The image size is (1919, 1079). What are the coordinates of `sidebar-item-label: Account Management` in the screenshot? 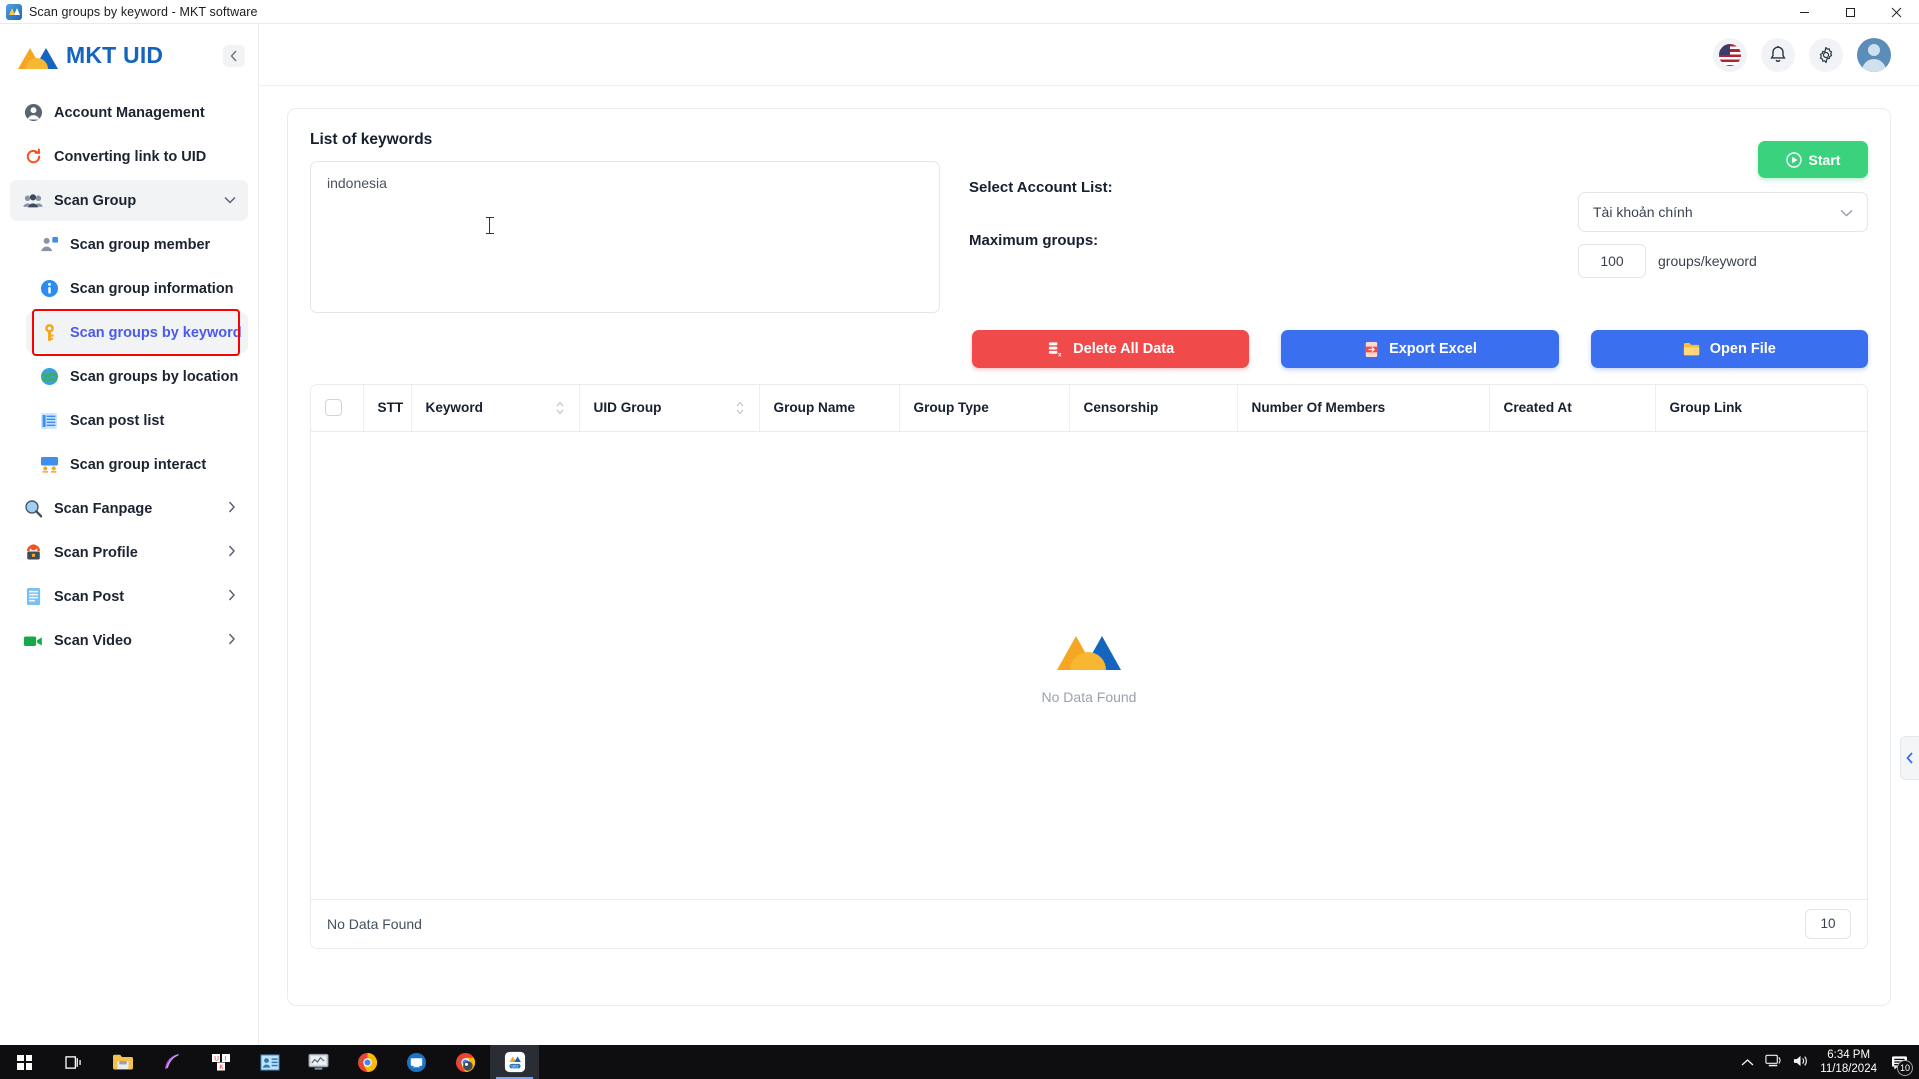 It's located at (129, 112).